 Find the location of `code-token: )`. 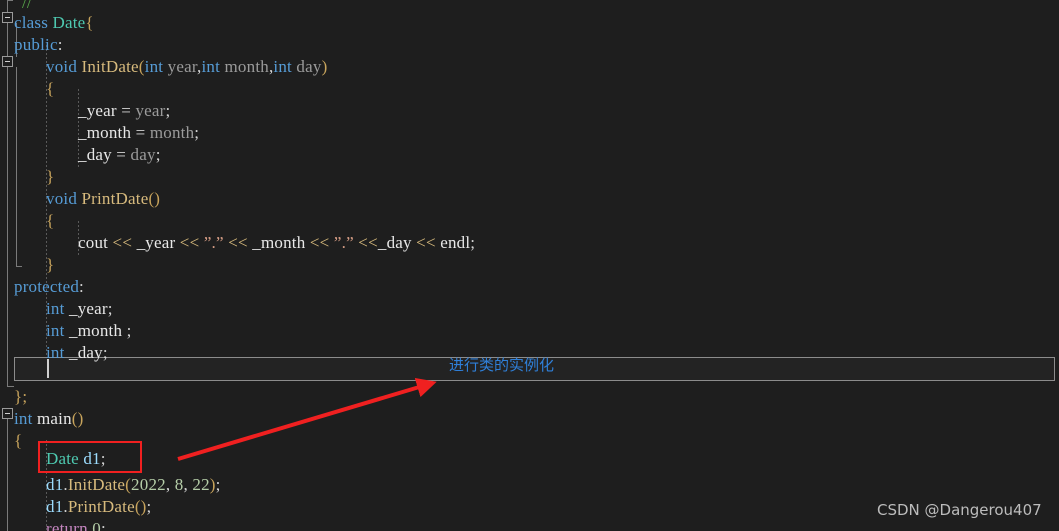

code-token: ) is located at coordinates (324, 66).